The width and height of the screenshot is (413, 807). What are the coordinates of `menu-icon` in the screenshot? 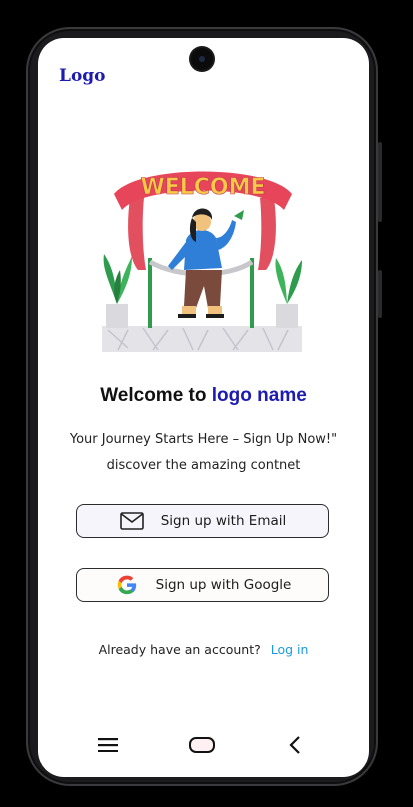 It's located at (108, 745).